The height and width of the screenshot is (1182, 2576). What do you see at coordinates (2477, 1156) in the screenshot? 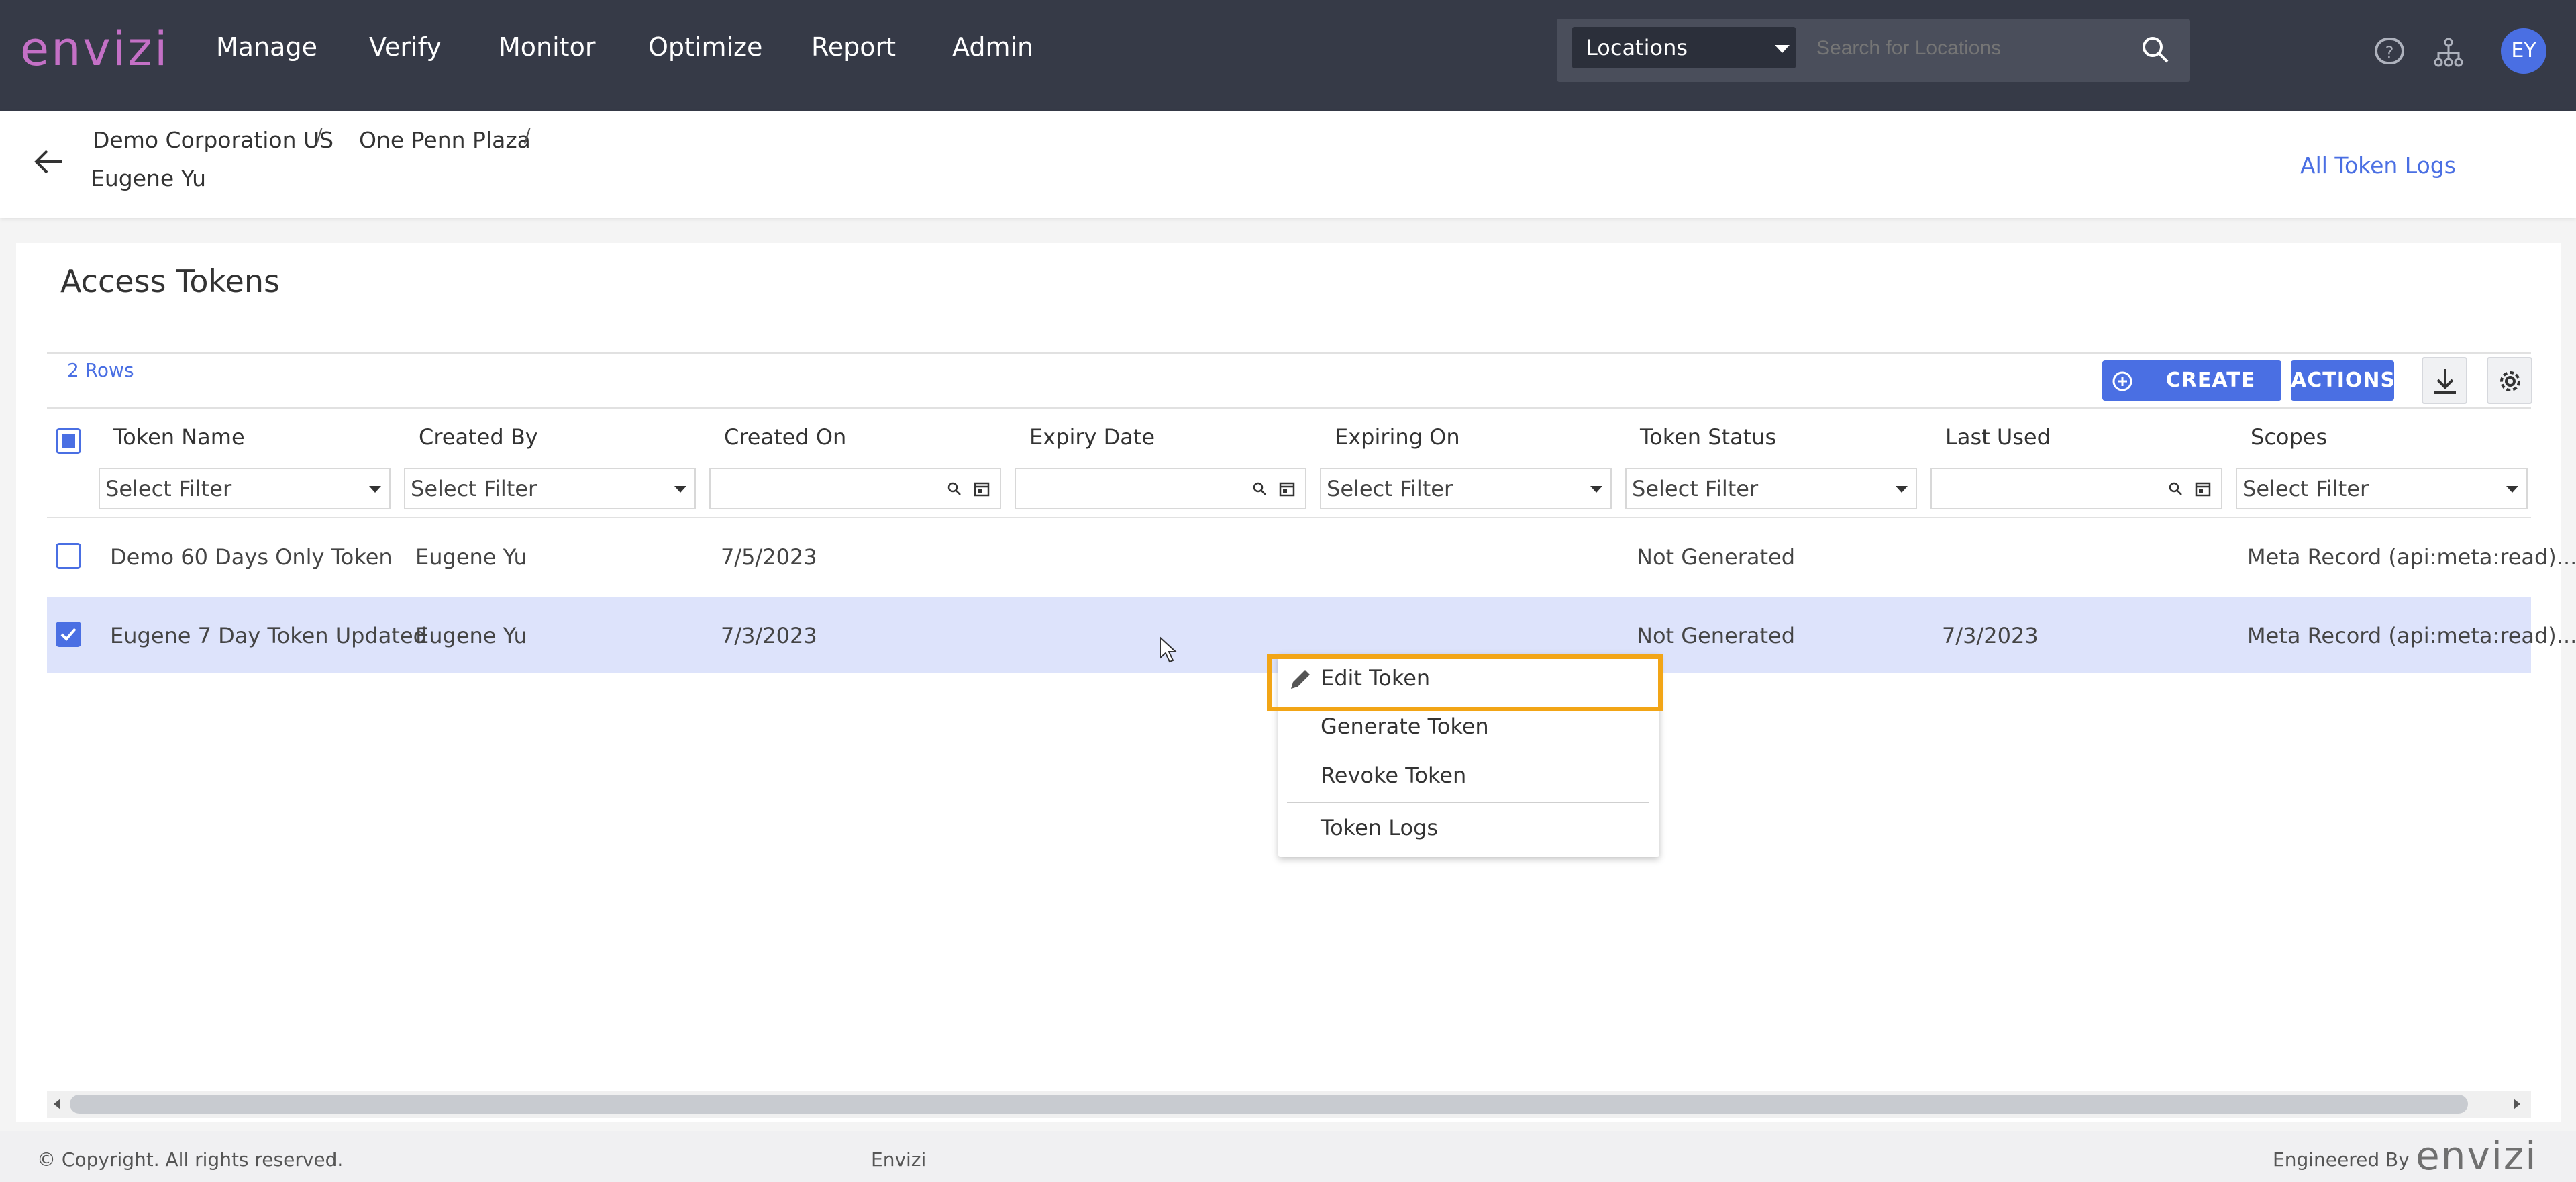
I see `footer-logo: envizi` at bounding box center [2477, 1156].